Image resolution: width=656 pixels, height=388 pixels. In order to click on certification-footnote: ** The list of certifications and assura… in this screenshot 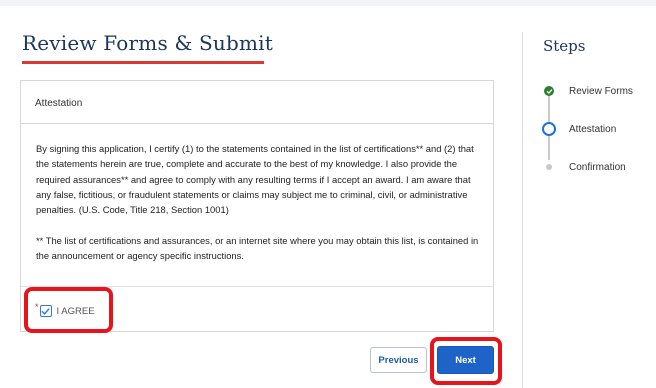, I will do `click(257, 248)`.